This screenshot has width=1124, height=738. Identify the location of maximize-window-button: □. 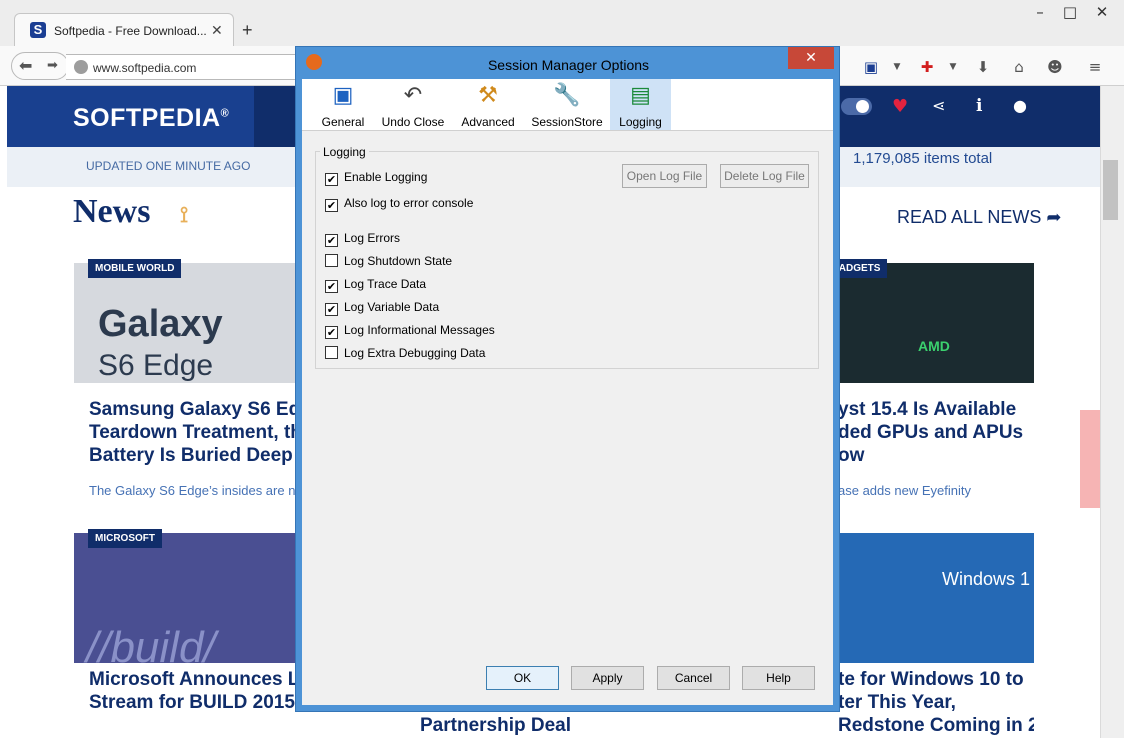
(1070, 12).